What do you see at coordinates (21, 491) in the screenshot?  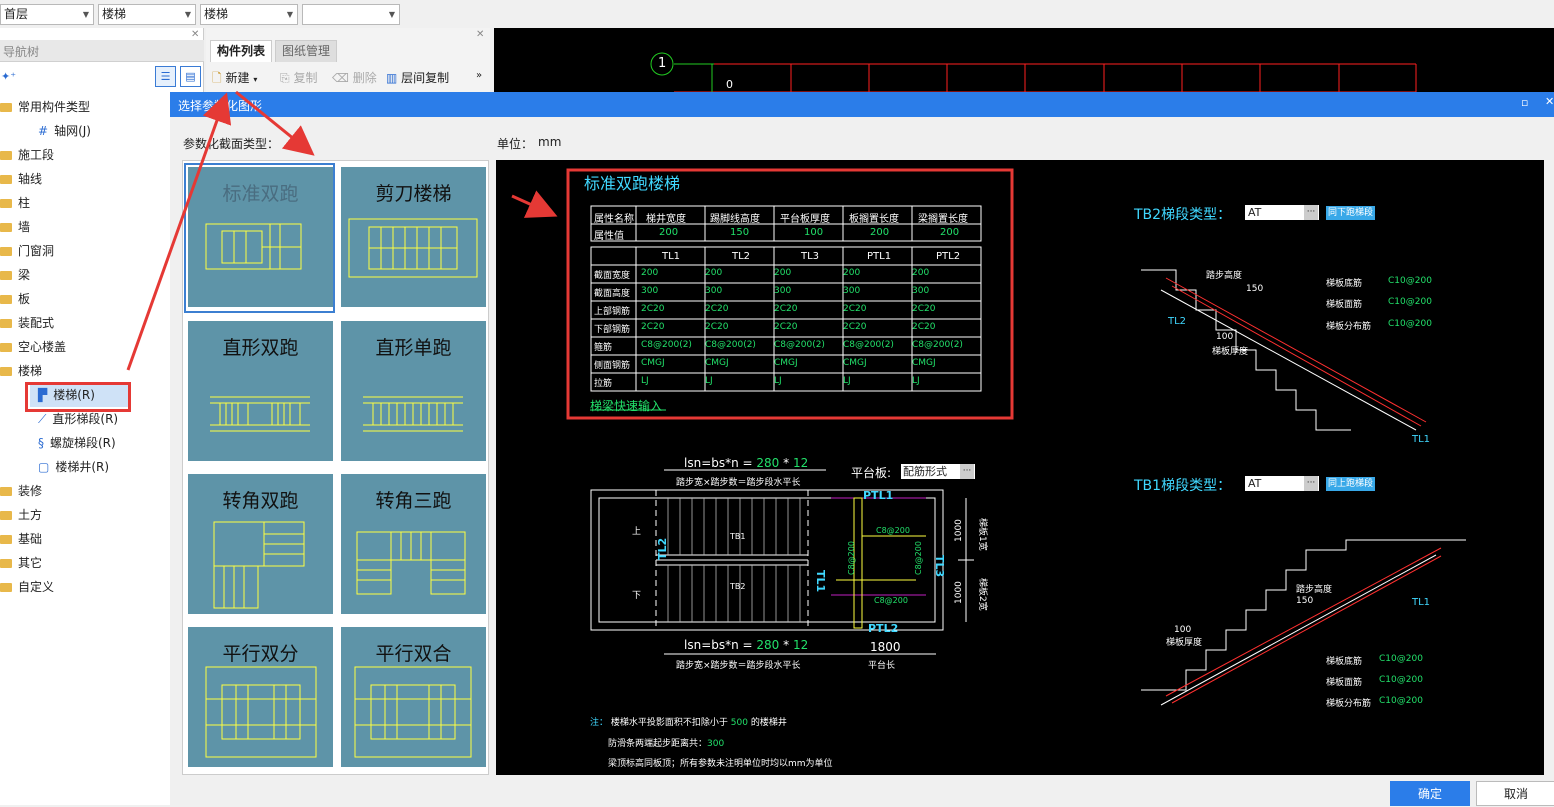 I see `nav-decoration: 装修` at bounding box center [21, 491].